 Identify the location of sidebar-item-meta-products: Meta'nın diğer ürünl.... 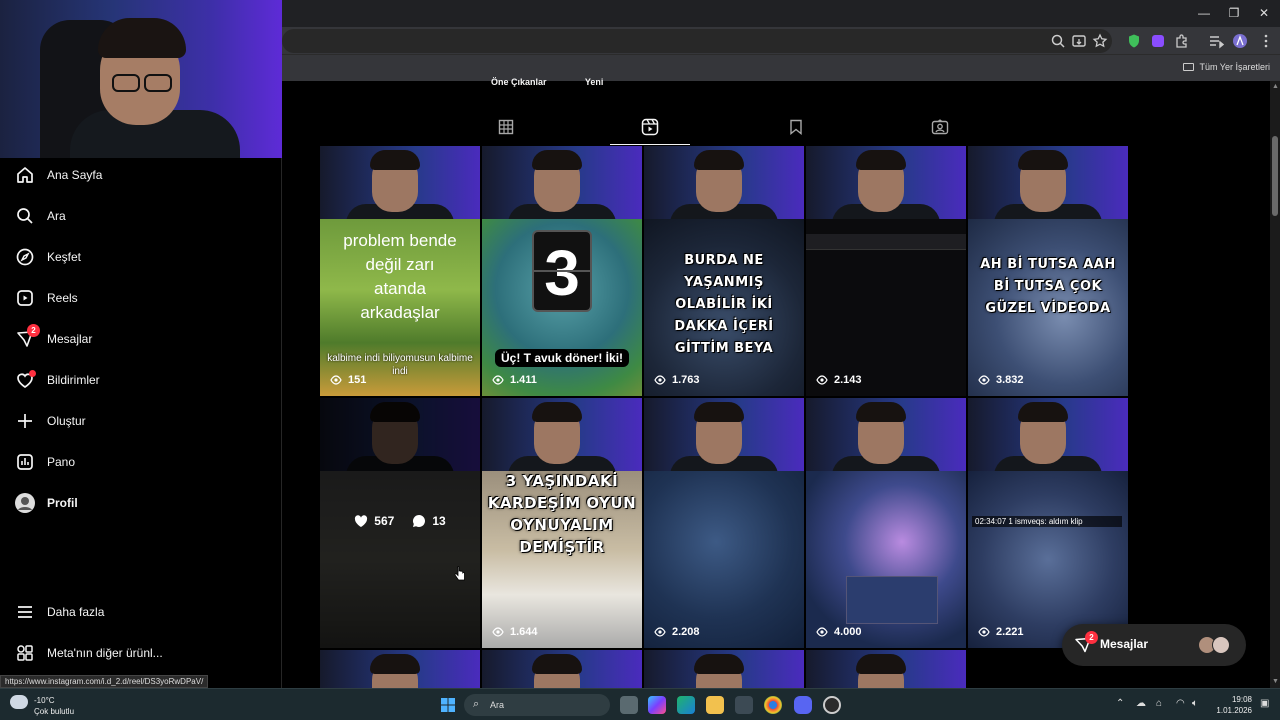
(134, 653).